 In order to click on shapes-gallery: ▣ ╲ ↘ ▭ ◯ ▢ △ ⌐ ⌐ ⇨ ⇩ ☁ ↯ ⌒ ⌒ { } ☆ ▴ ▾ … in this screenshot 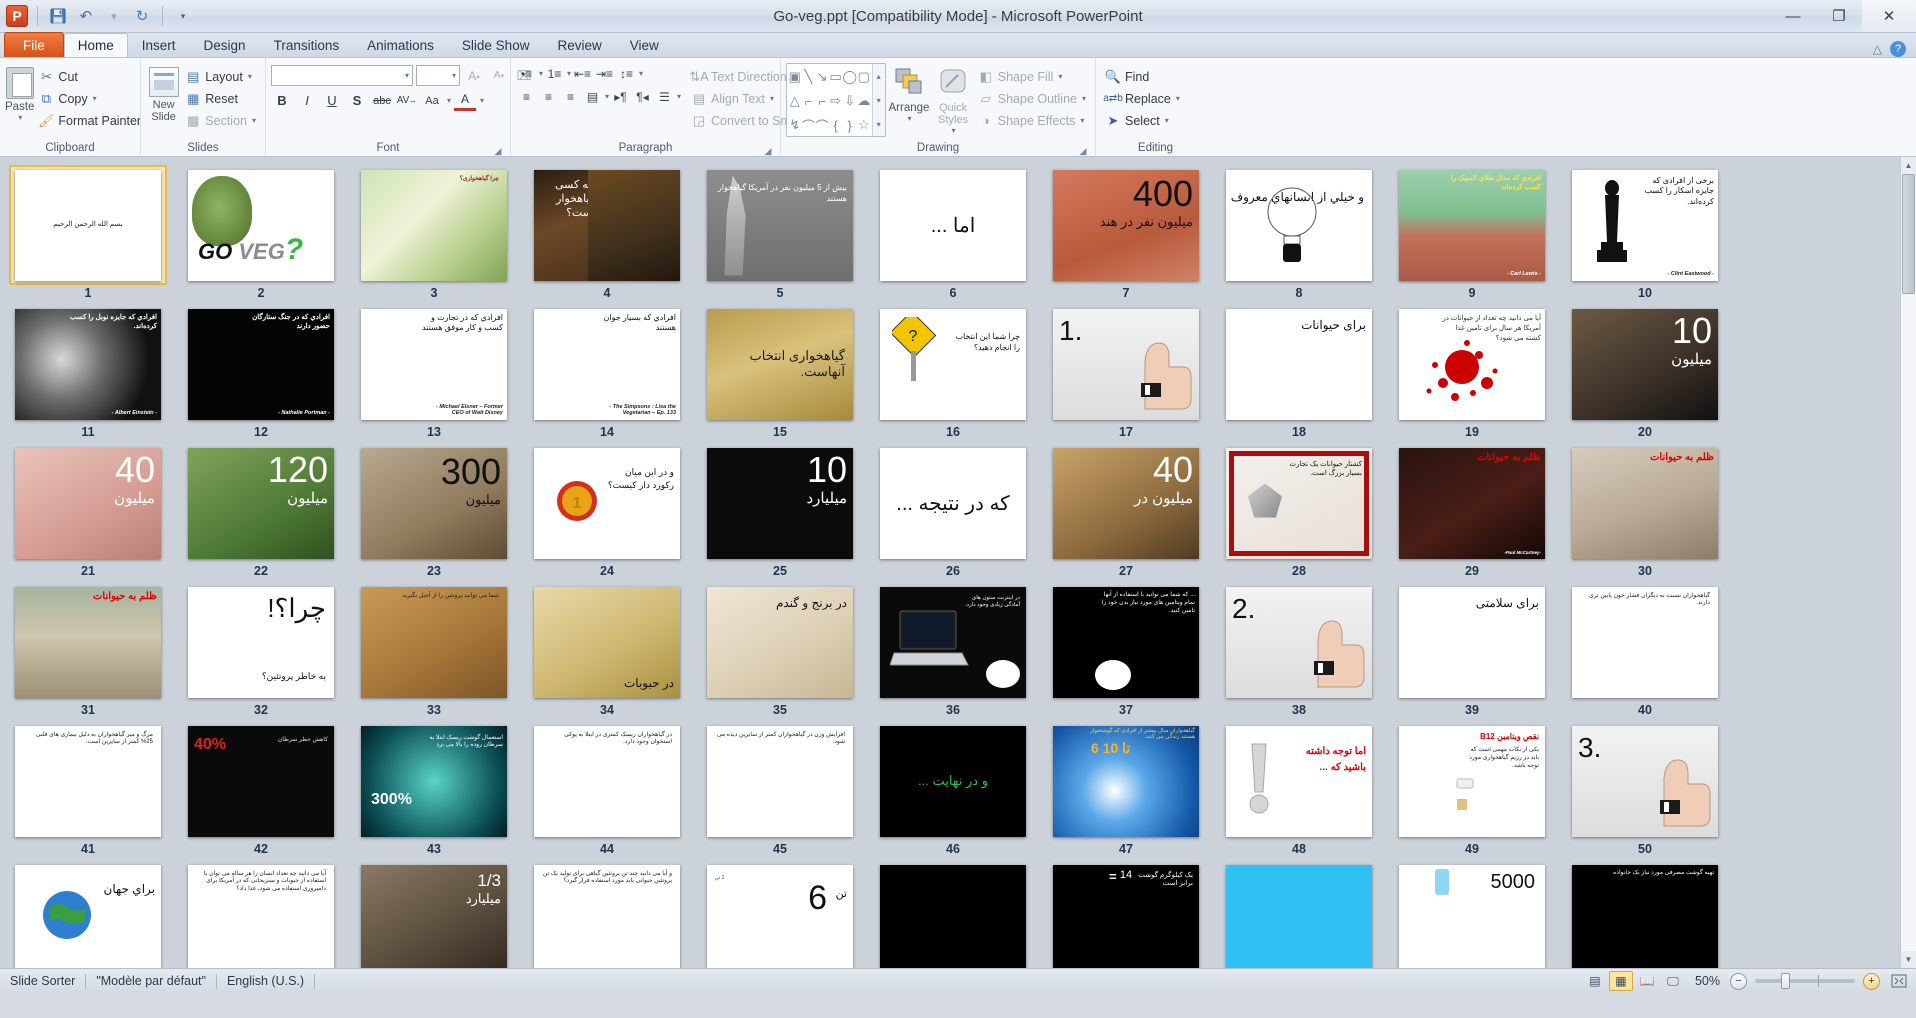, I will do `click(836, 100)`.